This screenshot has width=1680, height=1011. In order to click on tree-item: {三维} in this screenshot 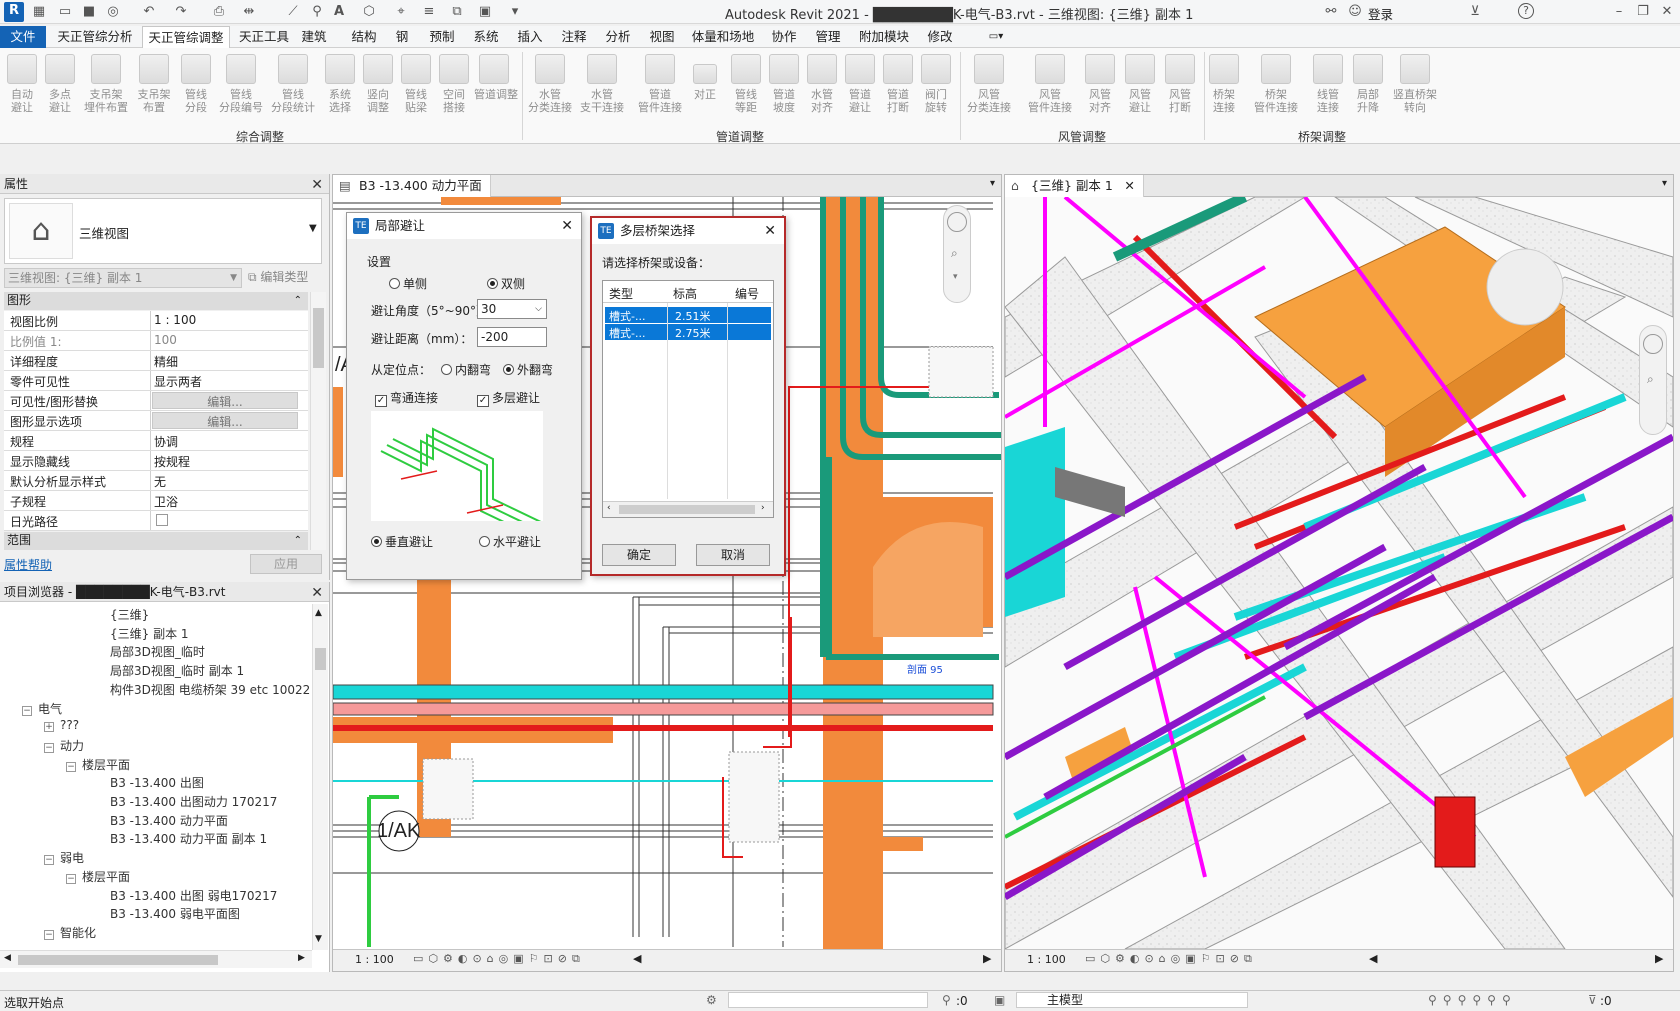, I will do `click(129, 614)`.